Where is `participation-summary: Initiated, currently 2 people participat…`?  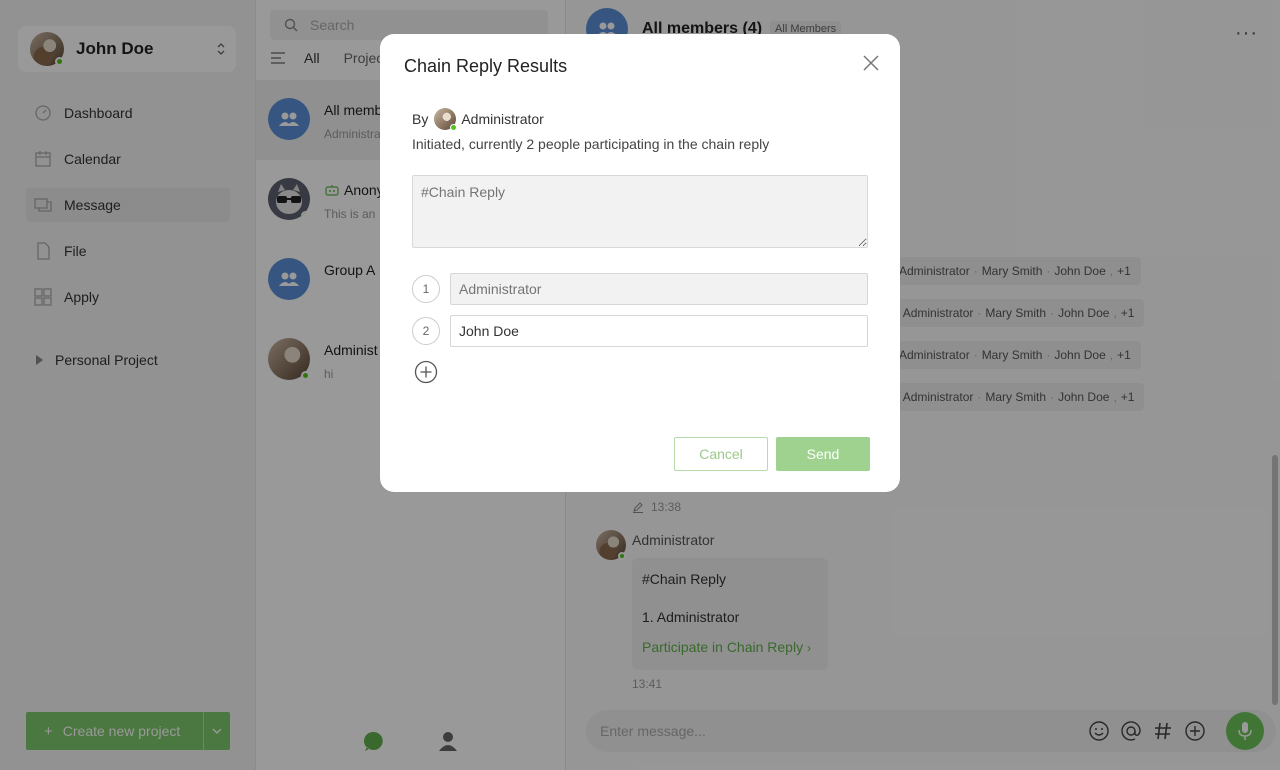
participation-summary: Initiated, currently 2 people participat… is located at coordinates (591, 144).